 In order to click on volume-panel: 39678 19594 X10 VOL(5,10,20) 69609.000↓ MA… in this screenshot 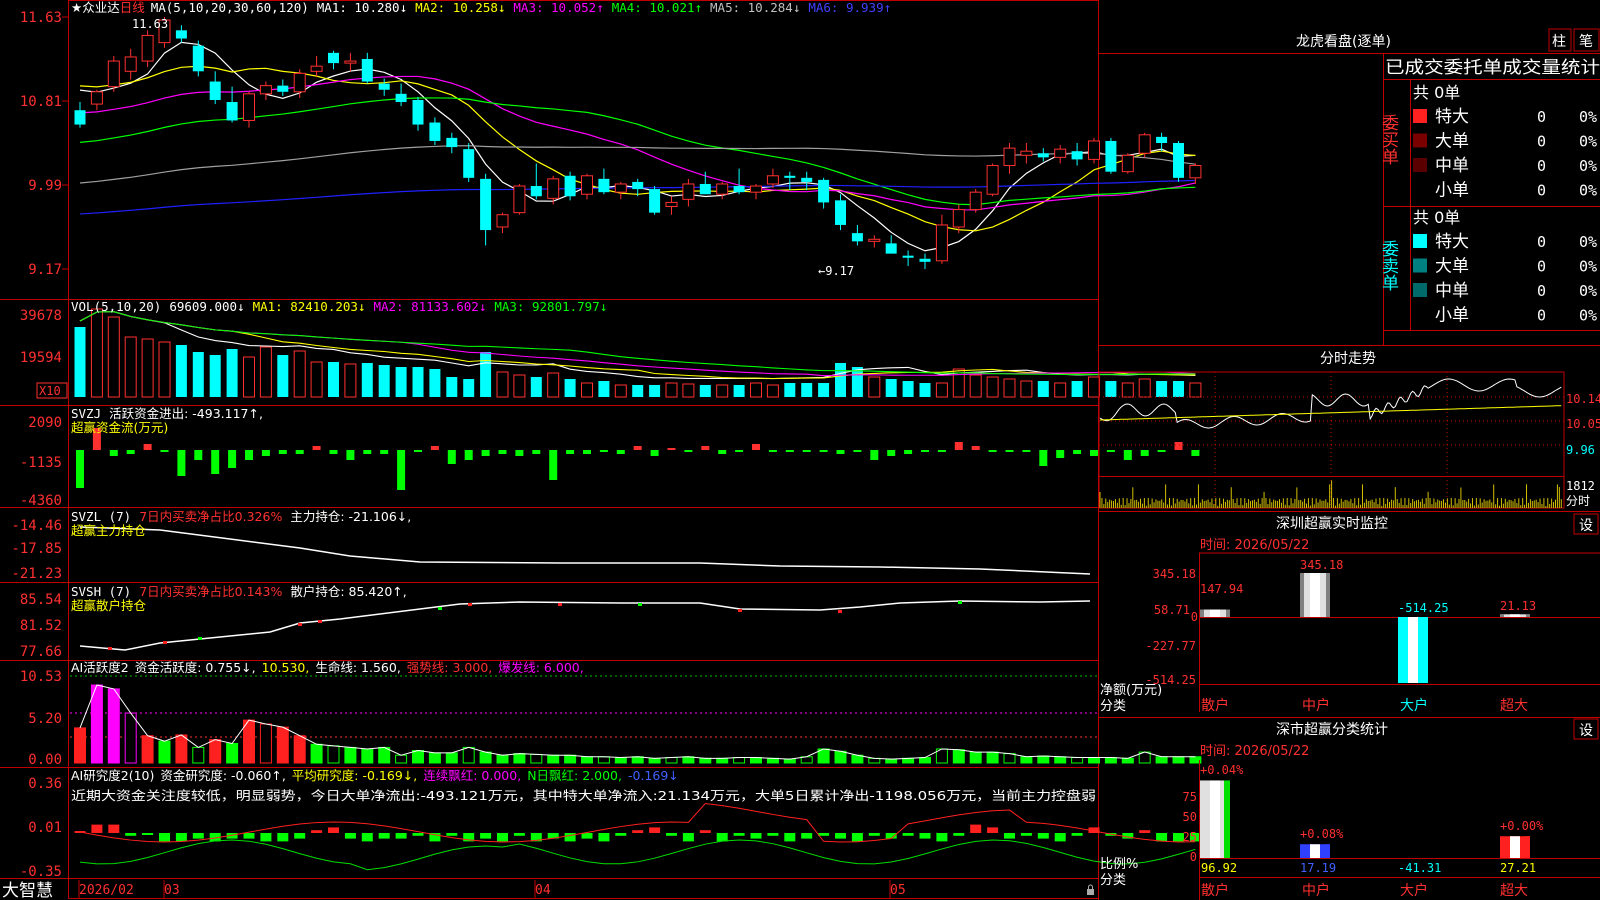, I will do `click(611, 349)`.